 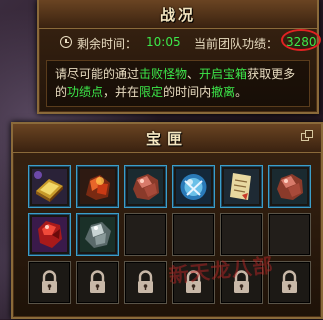 What do you see at coordinates (308, 137) in the screenshot?
I see `window-toggle-icon` at bounding box center [308, 137].